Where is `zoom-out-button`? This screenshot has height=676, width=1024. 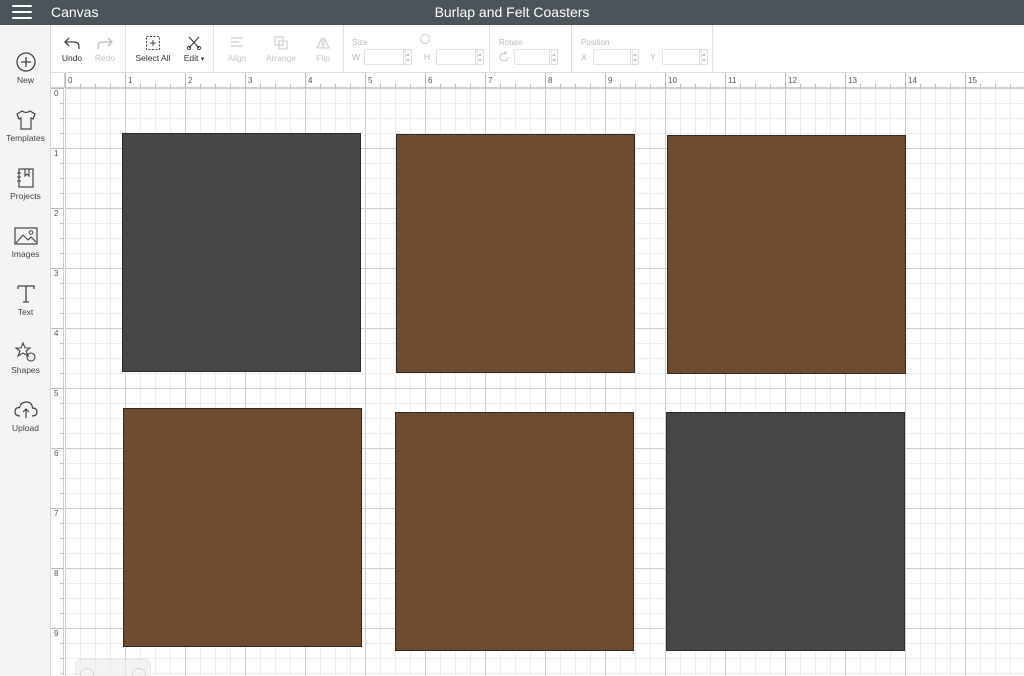
zoom-out-button is located at coordinates (87, 672).